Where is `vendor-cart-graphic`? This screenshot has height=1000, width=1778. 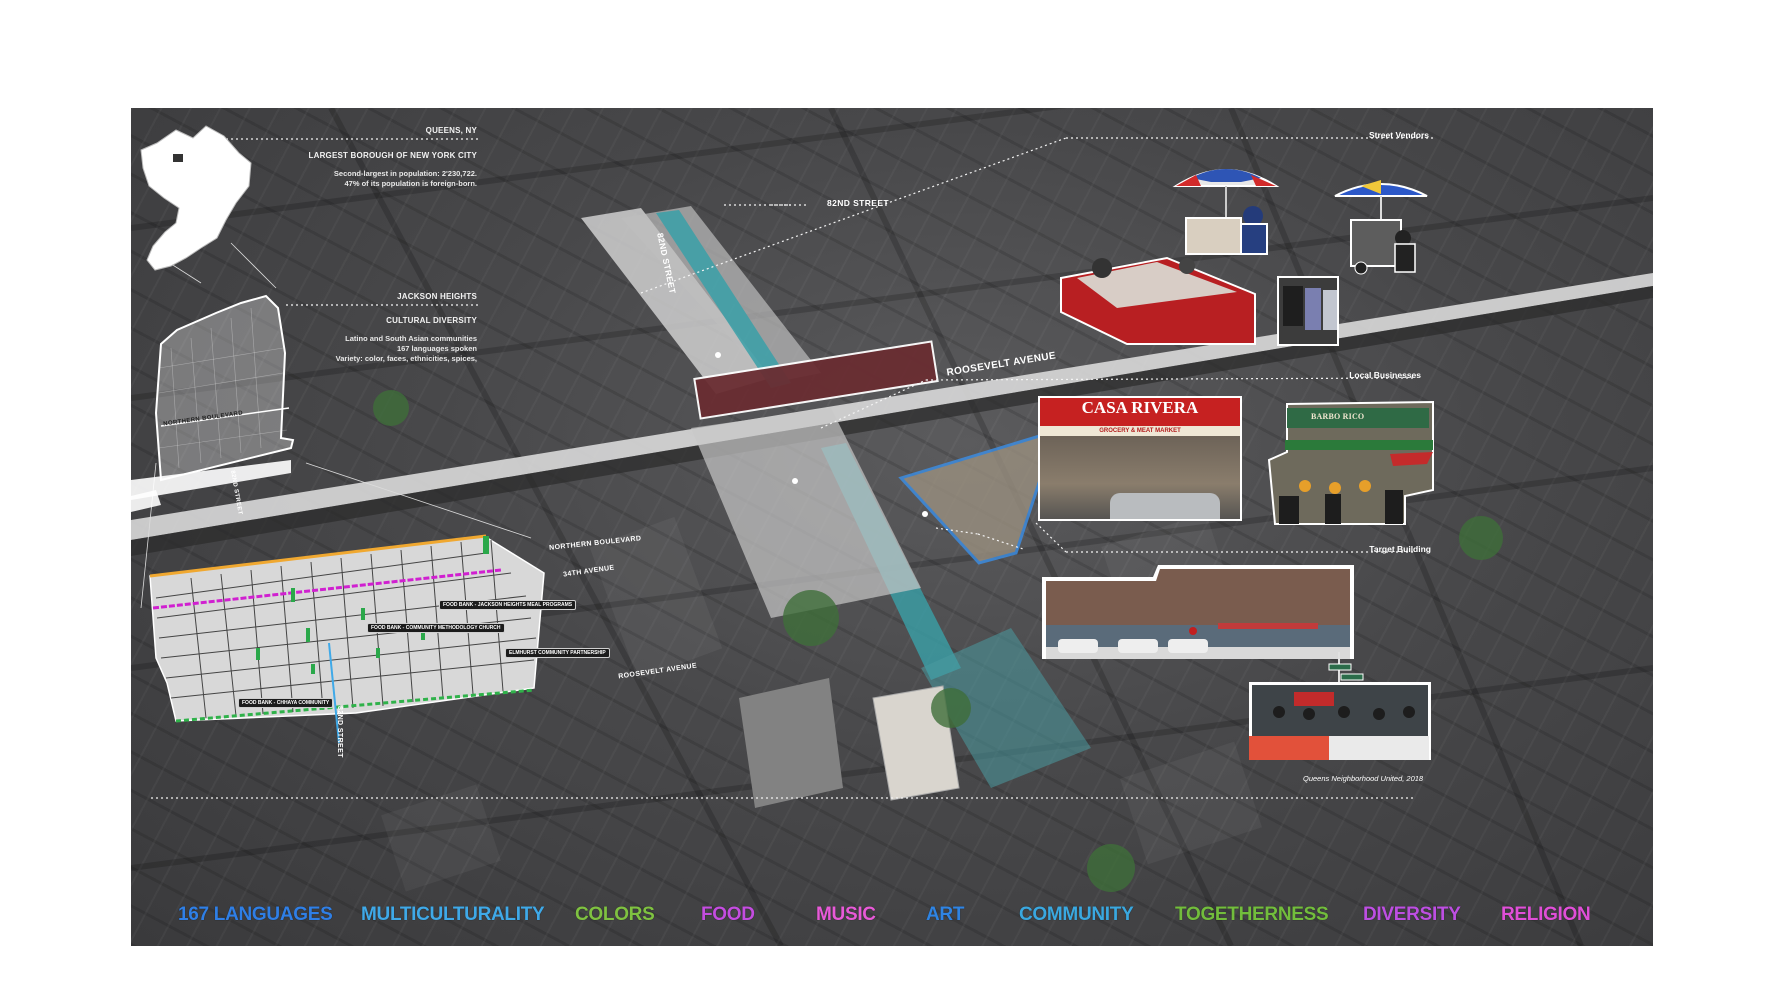 vendor-cart-graphic is located at coordinates (1381, 227).